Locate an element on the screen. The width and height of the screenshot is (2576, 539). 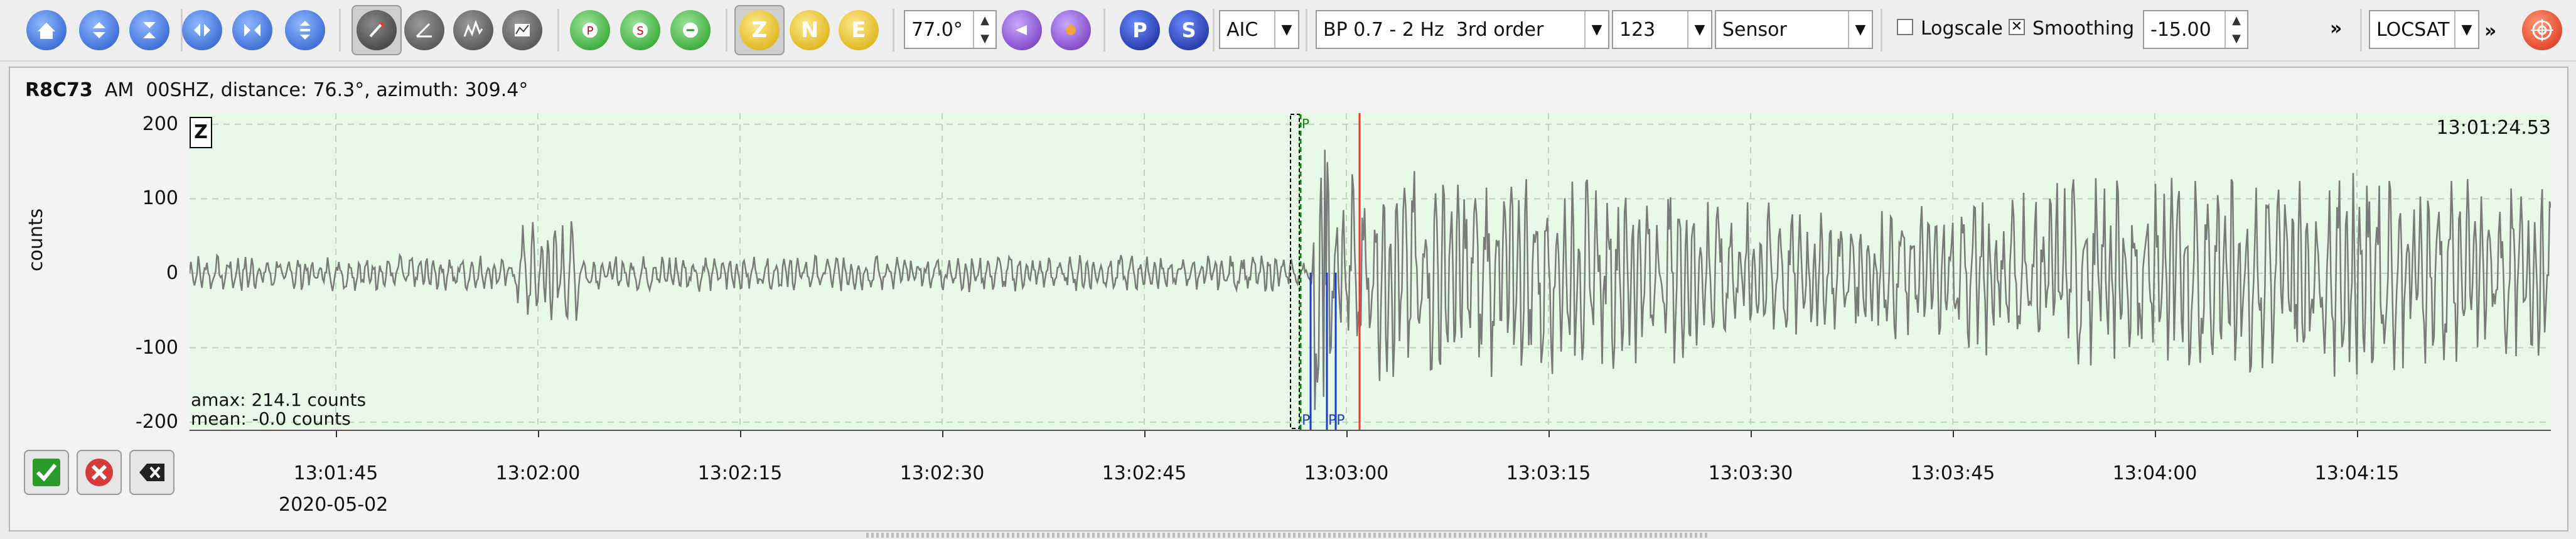
x-tick-label: 13:02:15 is located at coordinates (740, 473).